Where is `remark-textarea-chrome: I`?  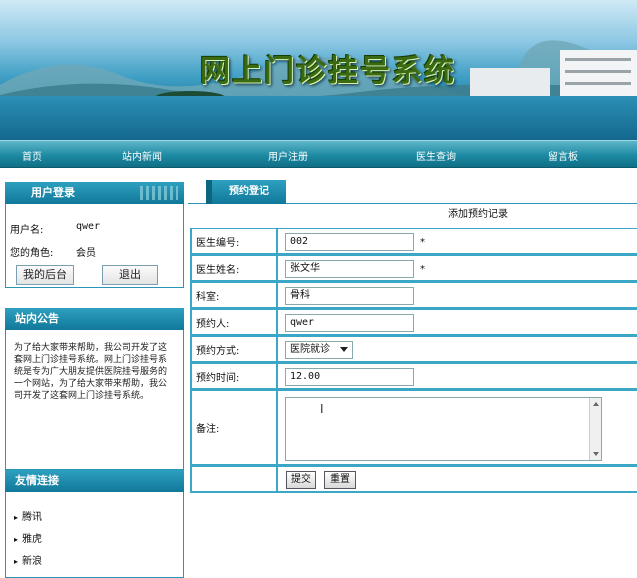 remark-textarea-chrome: I is located at coordinates (443, 429).